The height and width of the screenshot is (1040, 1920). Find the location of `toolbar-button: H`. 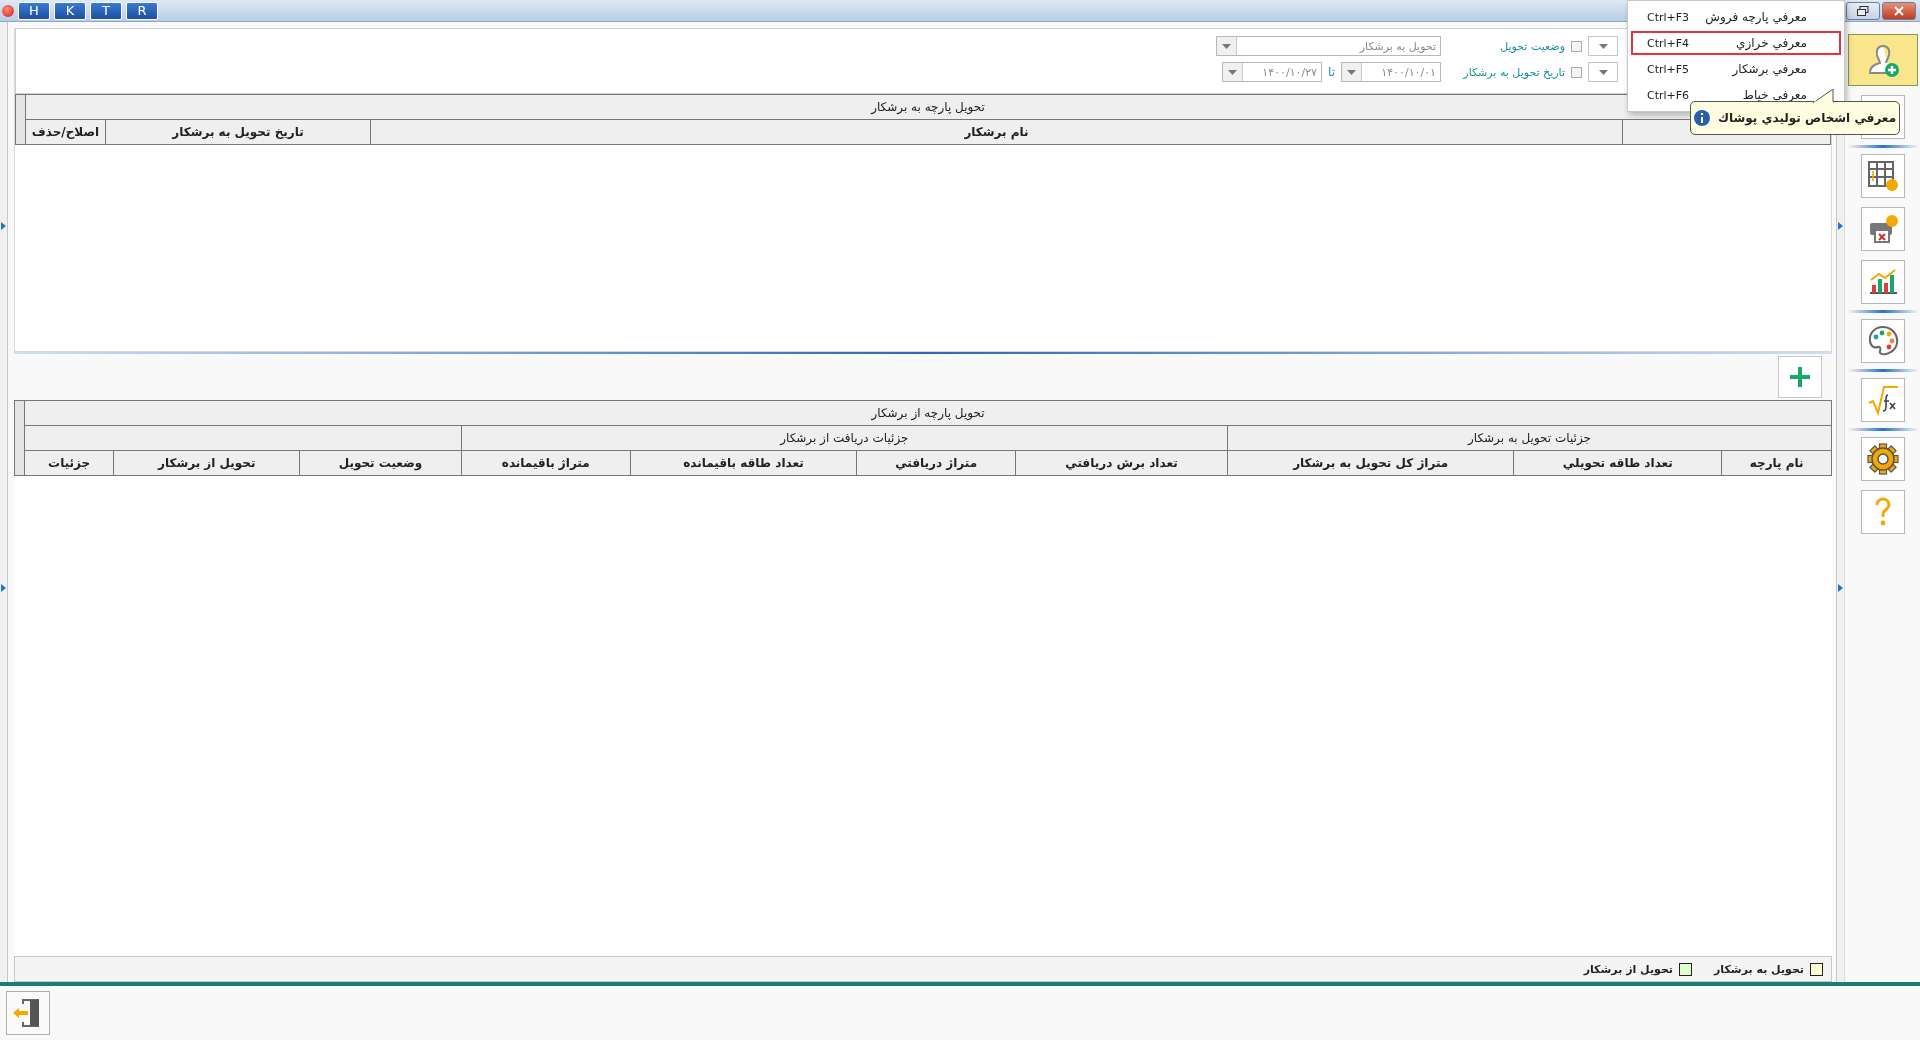

toolbar-button: H is located at coordinates (34, 10).